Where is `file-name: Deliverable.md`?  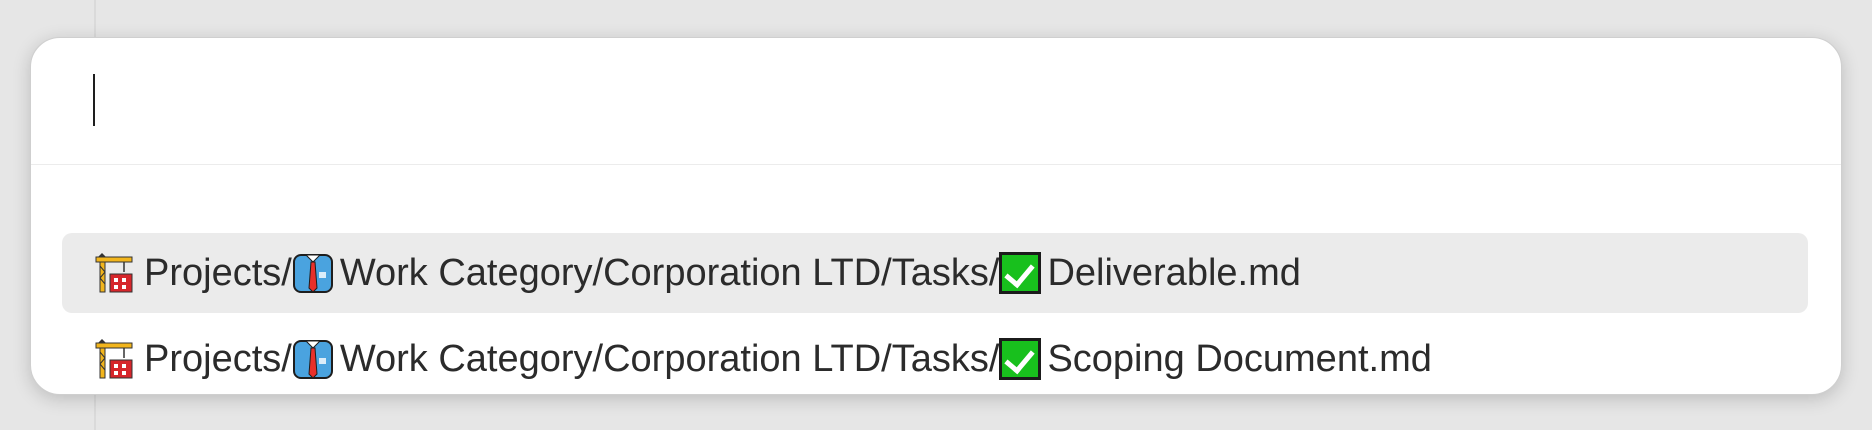 file-name: Deliverable.md is located at coordinates (1174, 272).